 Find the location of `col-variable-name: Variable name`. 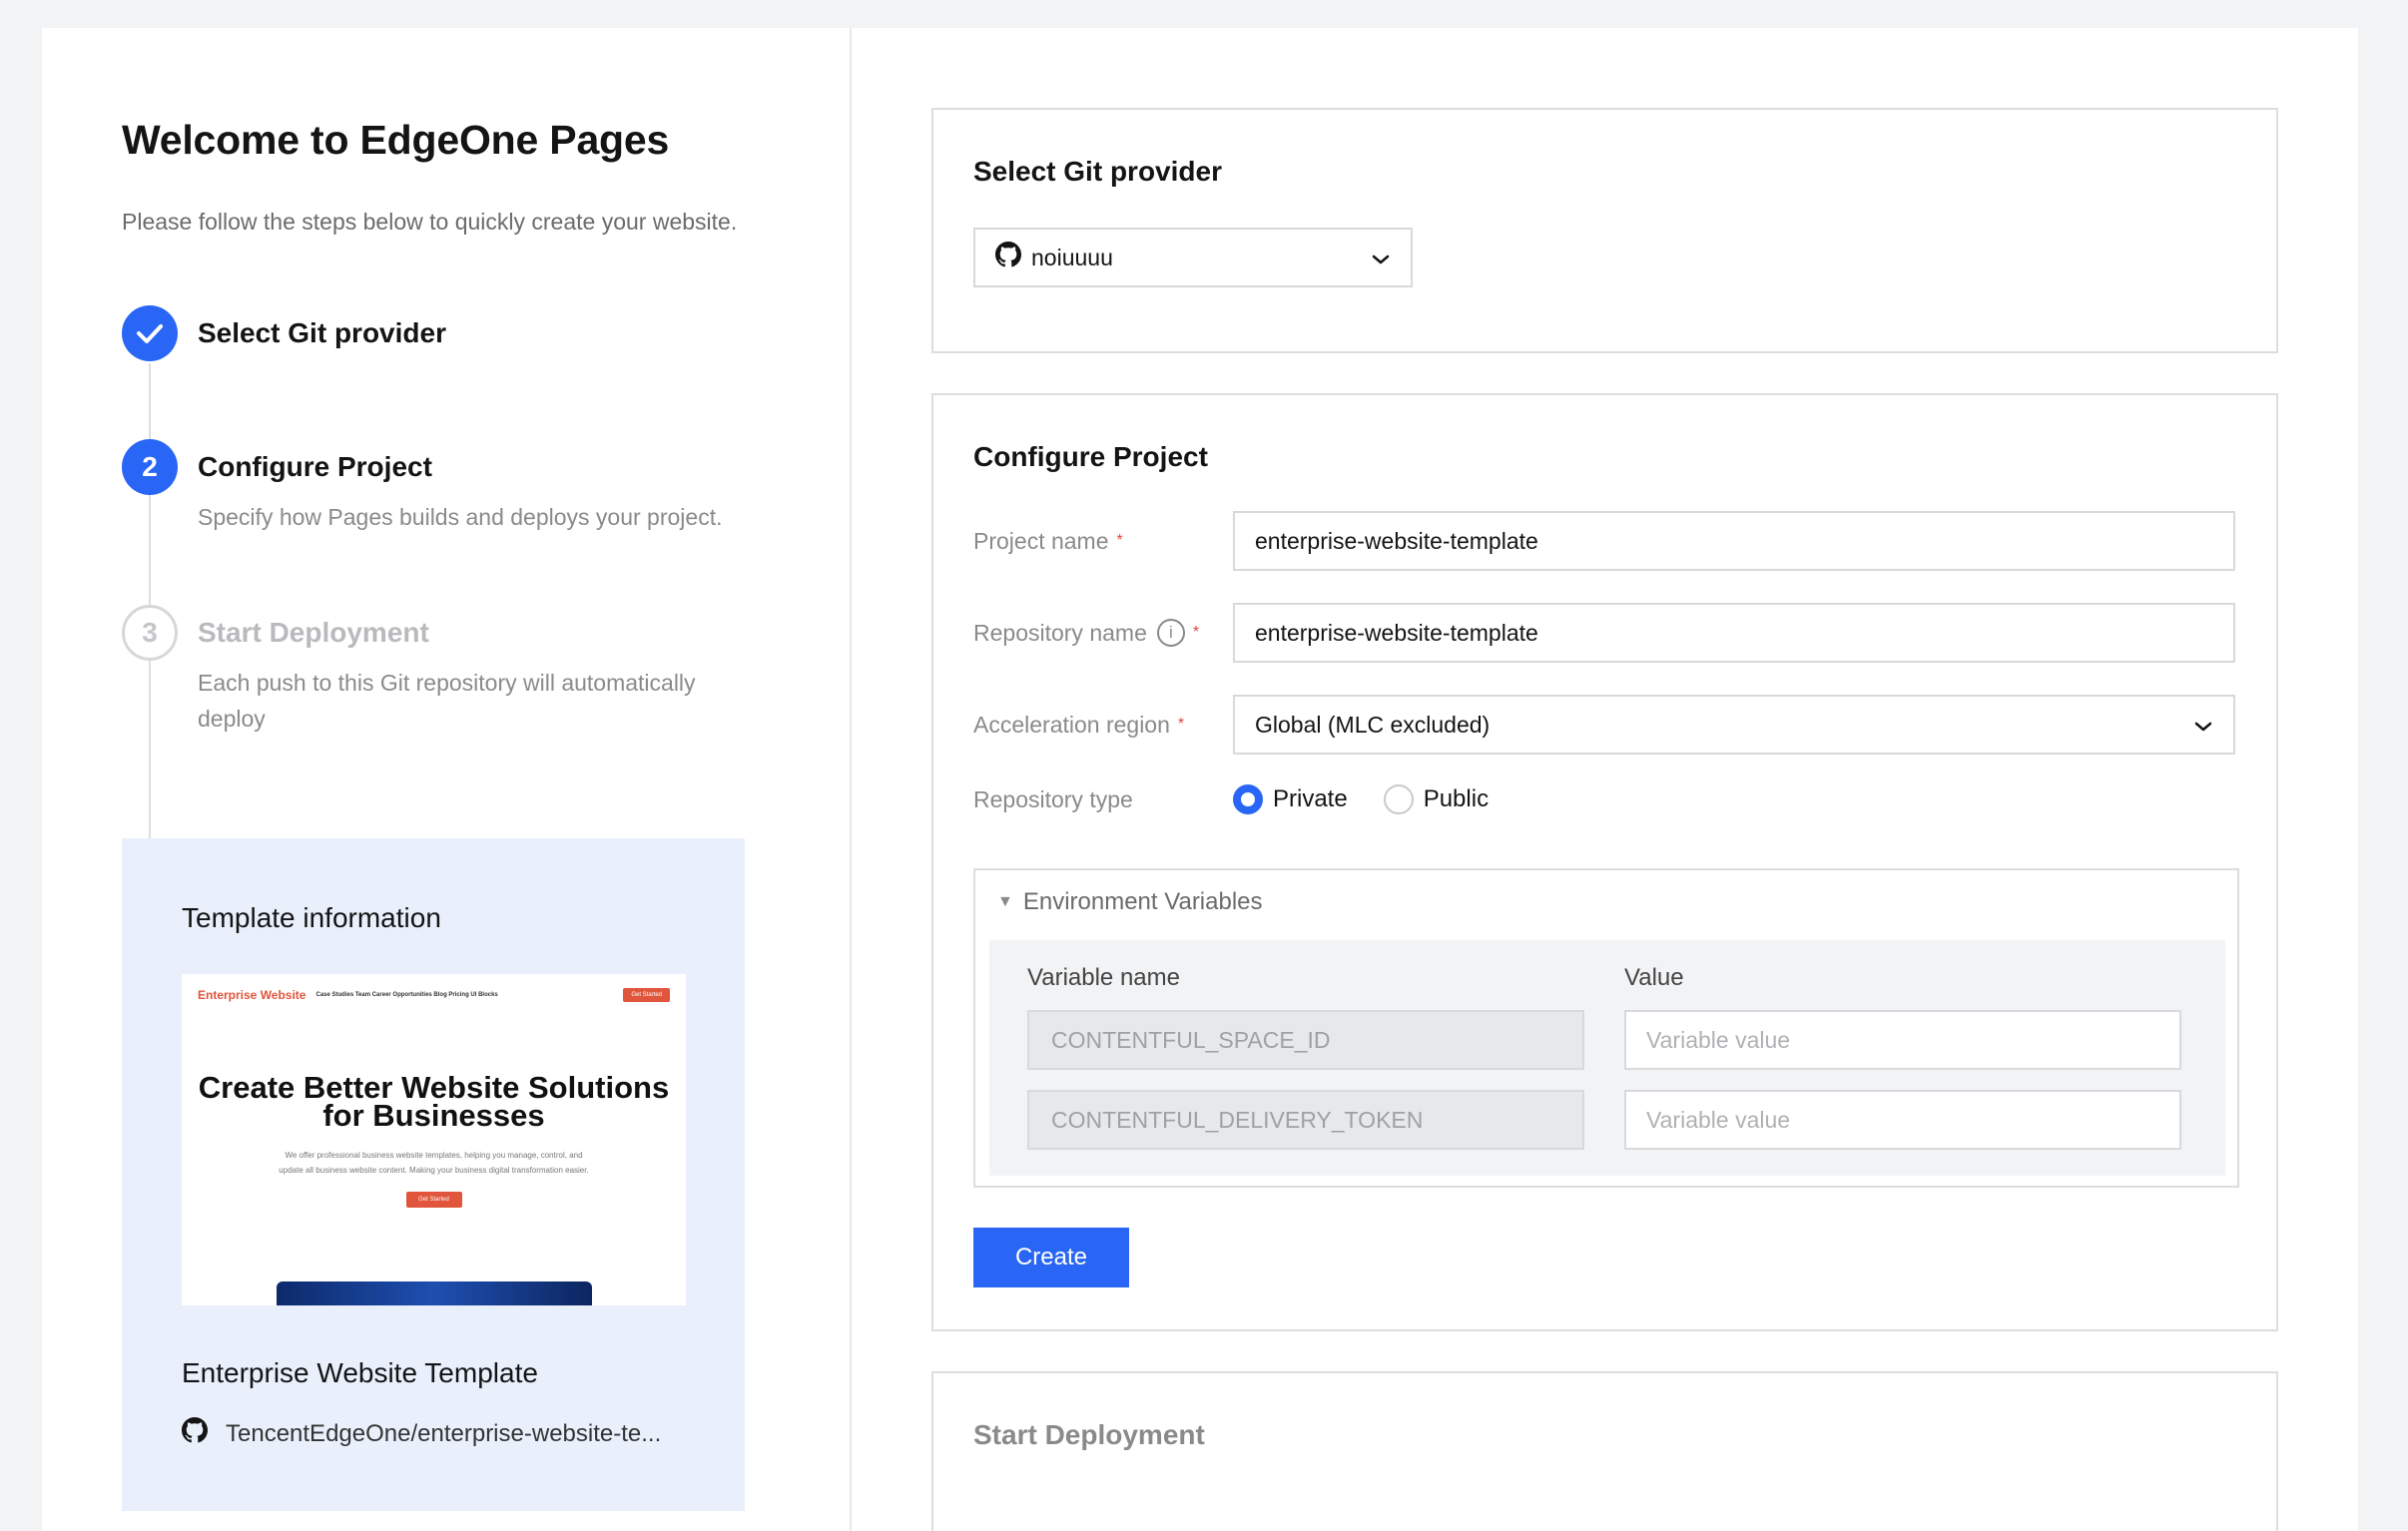

col-variable-name: Variable name is located at coordinates (1103, 978).